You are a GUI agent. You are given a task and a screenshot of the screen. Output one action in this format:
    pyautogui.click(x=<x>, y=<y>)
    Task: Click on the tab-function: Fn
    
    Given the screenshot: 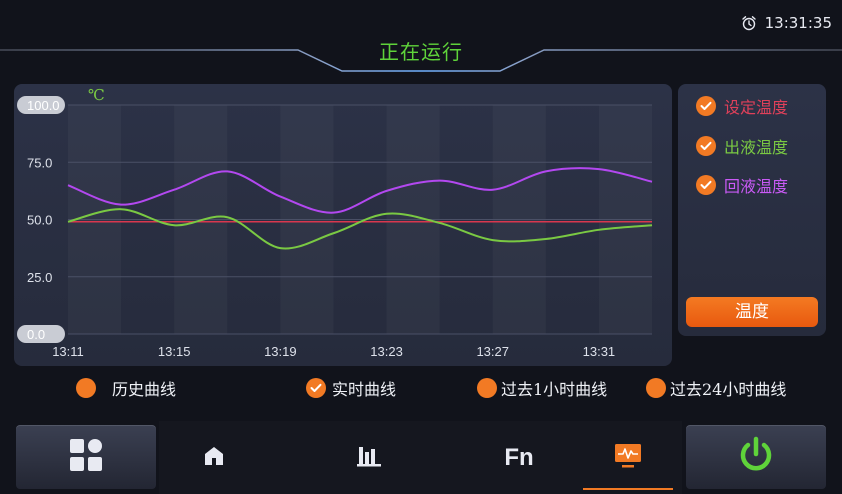 What is the action you would take?
    pyautogui.click(x=519, y=457)
    